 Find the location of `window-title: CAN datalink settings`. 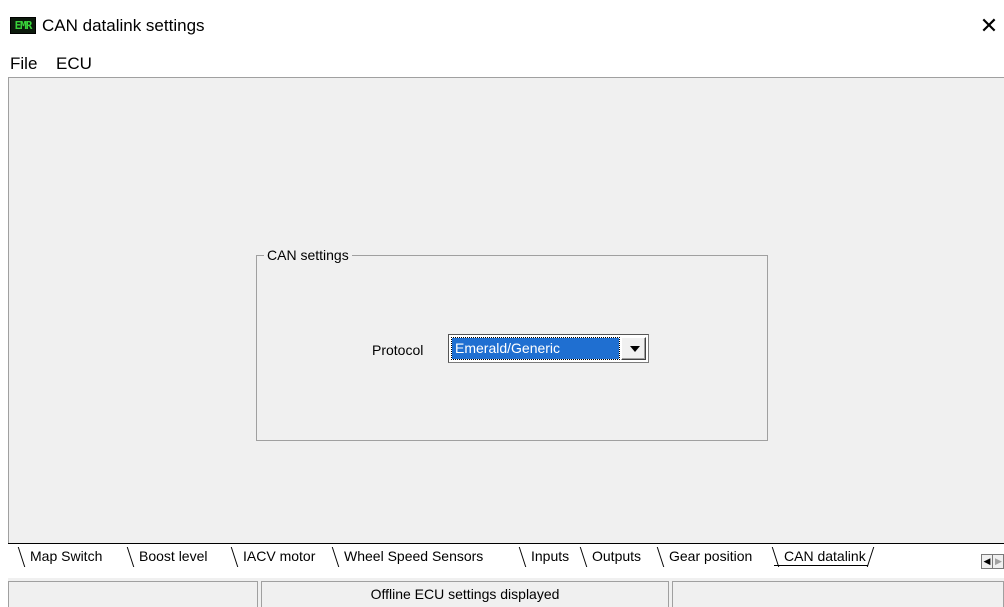

window-title: CAN datalink settings is located at coordinates (123, 25).